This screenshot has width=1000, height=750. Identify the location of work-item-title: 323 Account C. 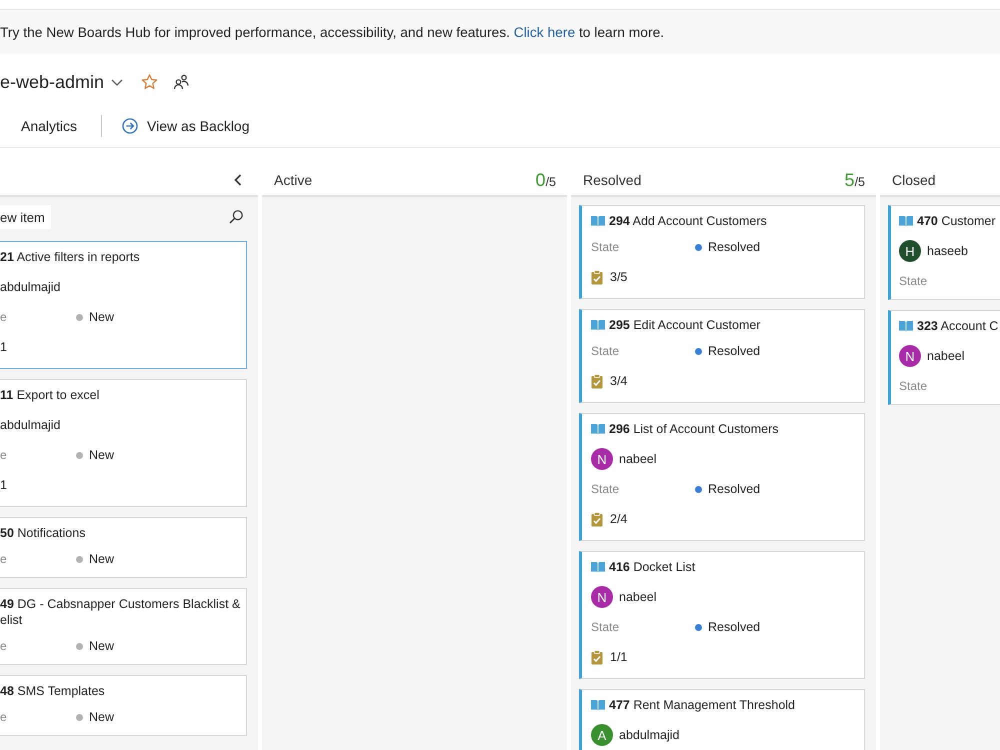
(957, 326).